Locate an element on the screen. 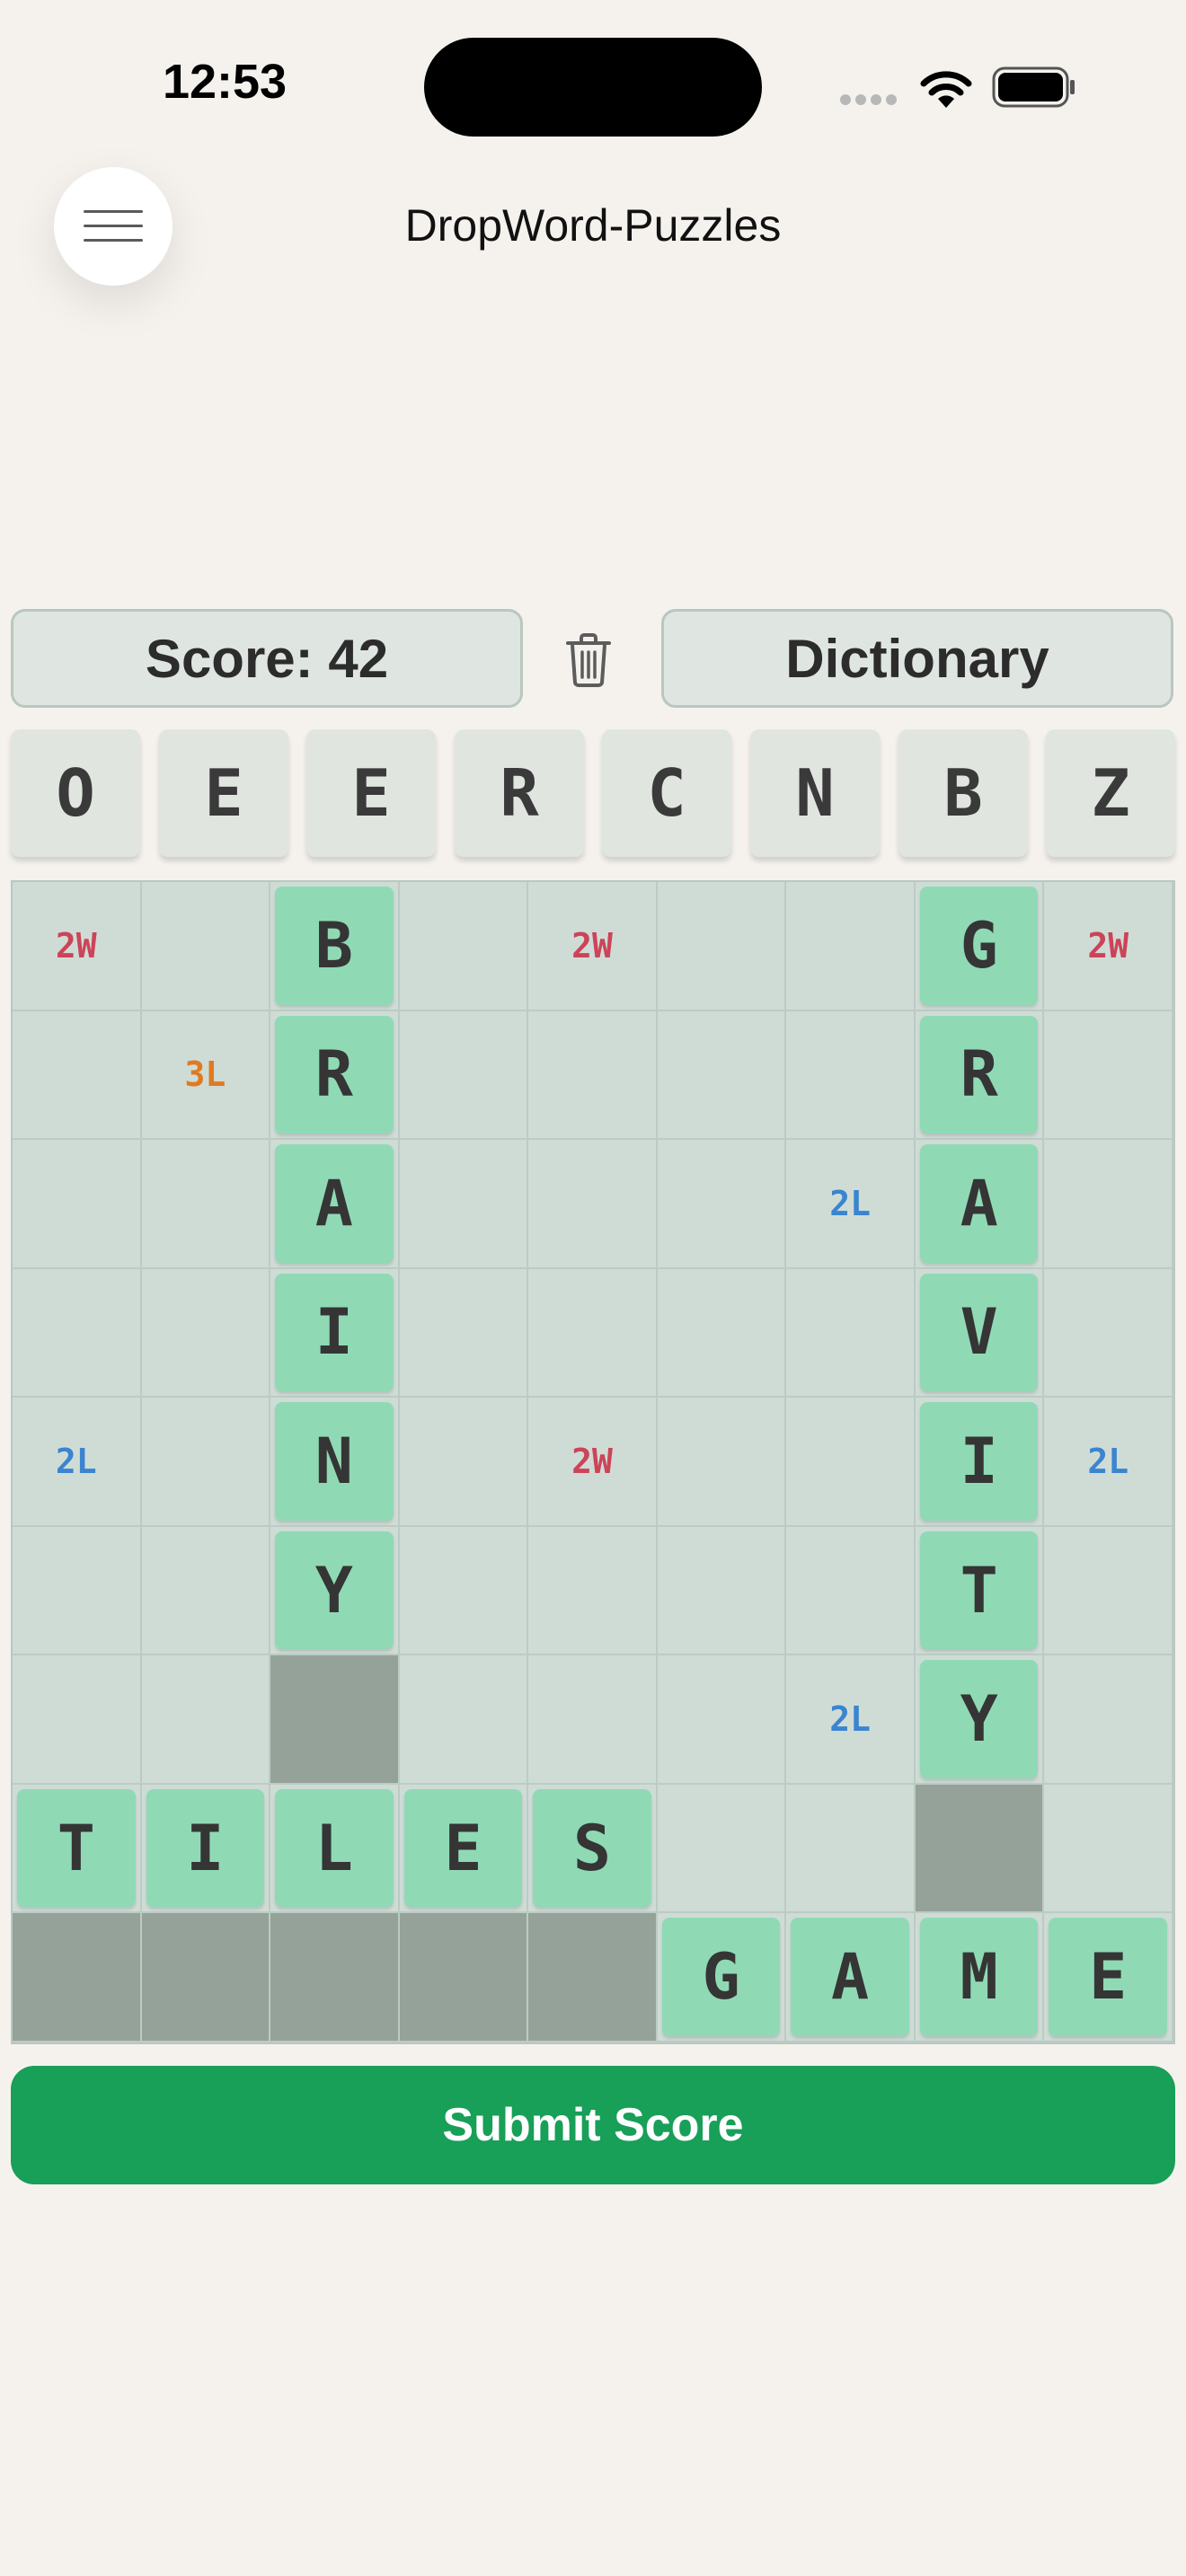 This screenshot has height=2576, width=1186. dictionary-button: Dictionary is located at coordinates (917, 658).